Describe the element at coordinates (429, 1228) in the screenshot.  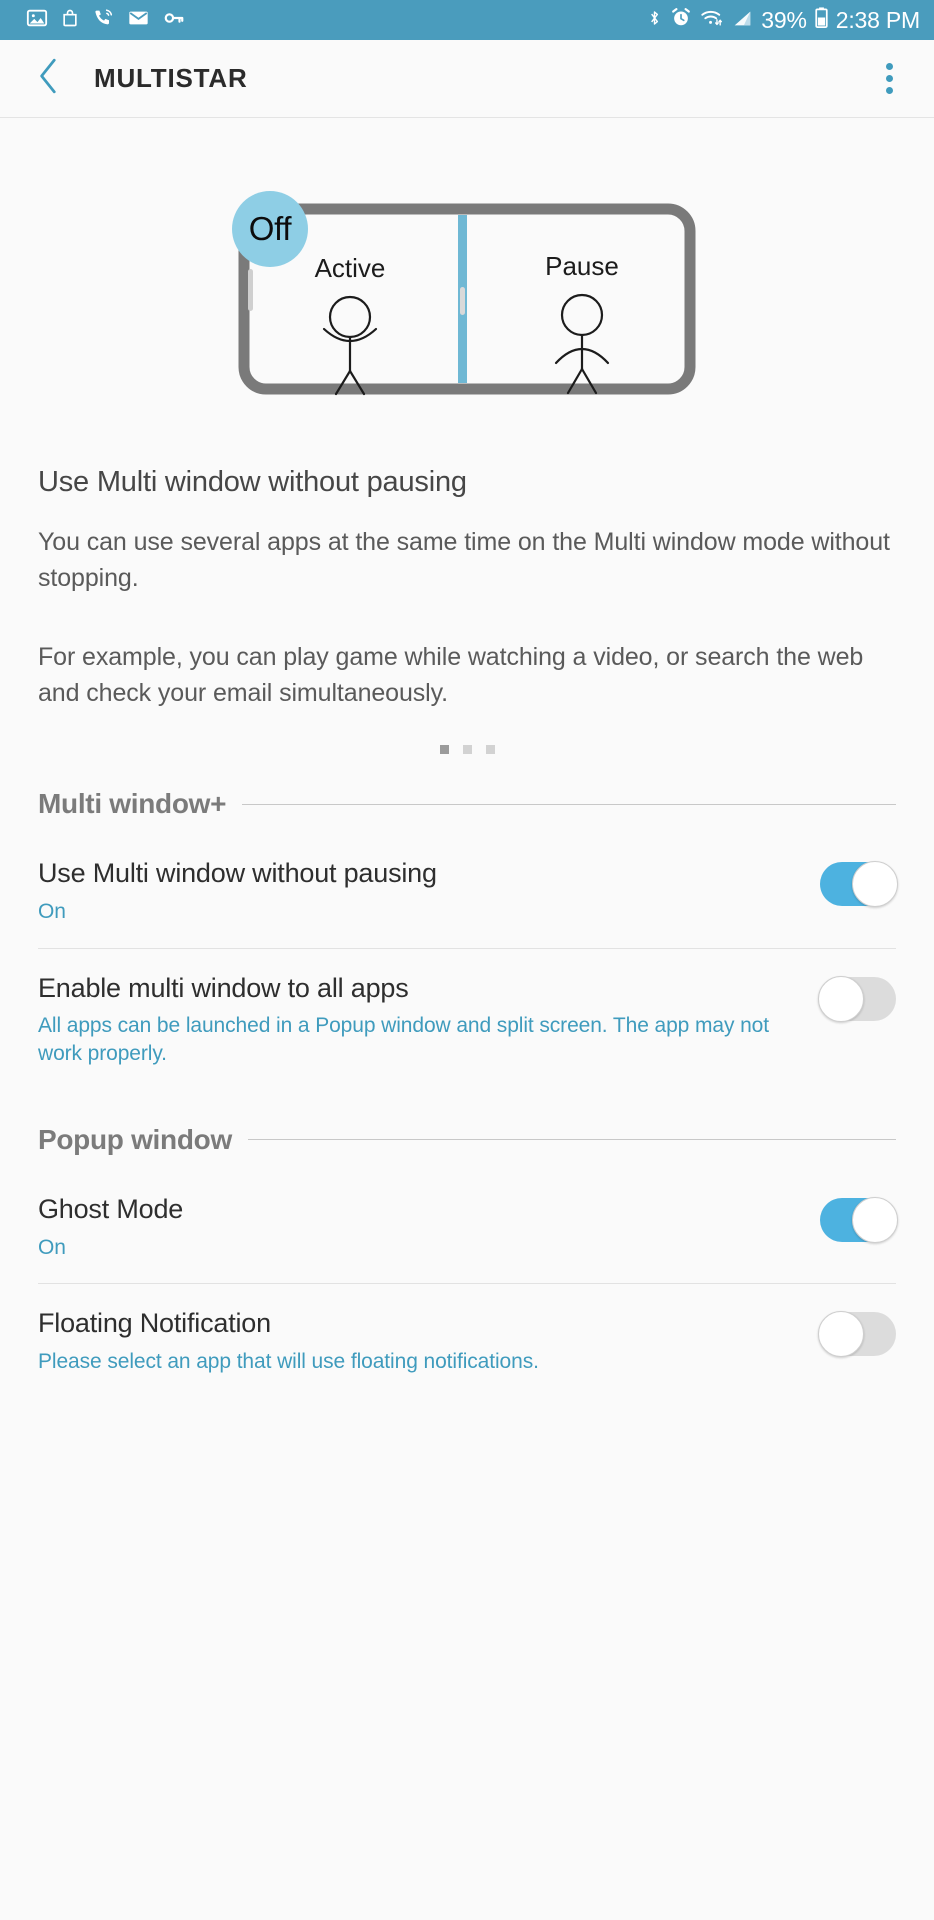
I see `row-text: Ghost Mode On` at that location.